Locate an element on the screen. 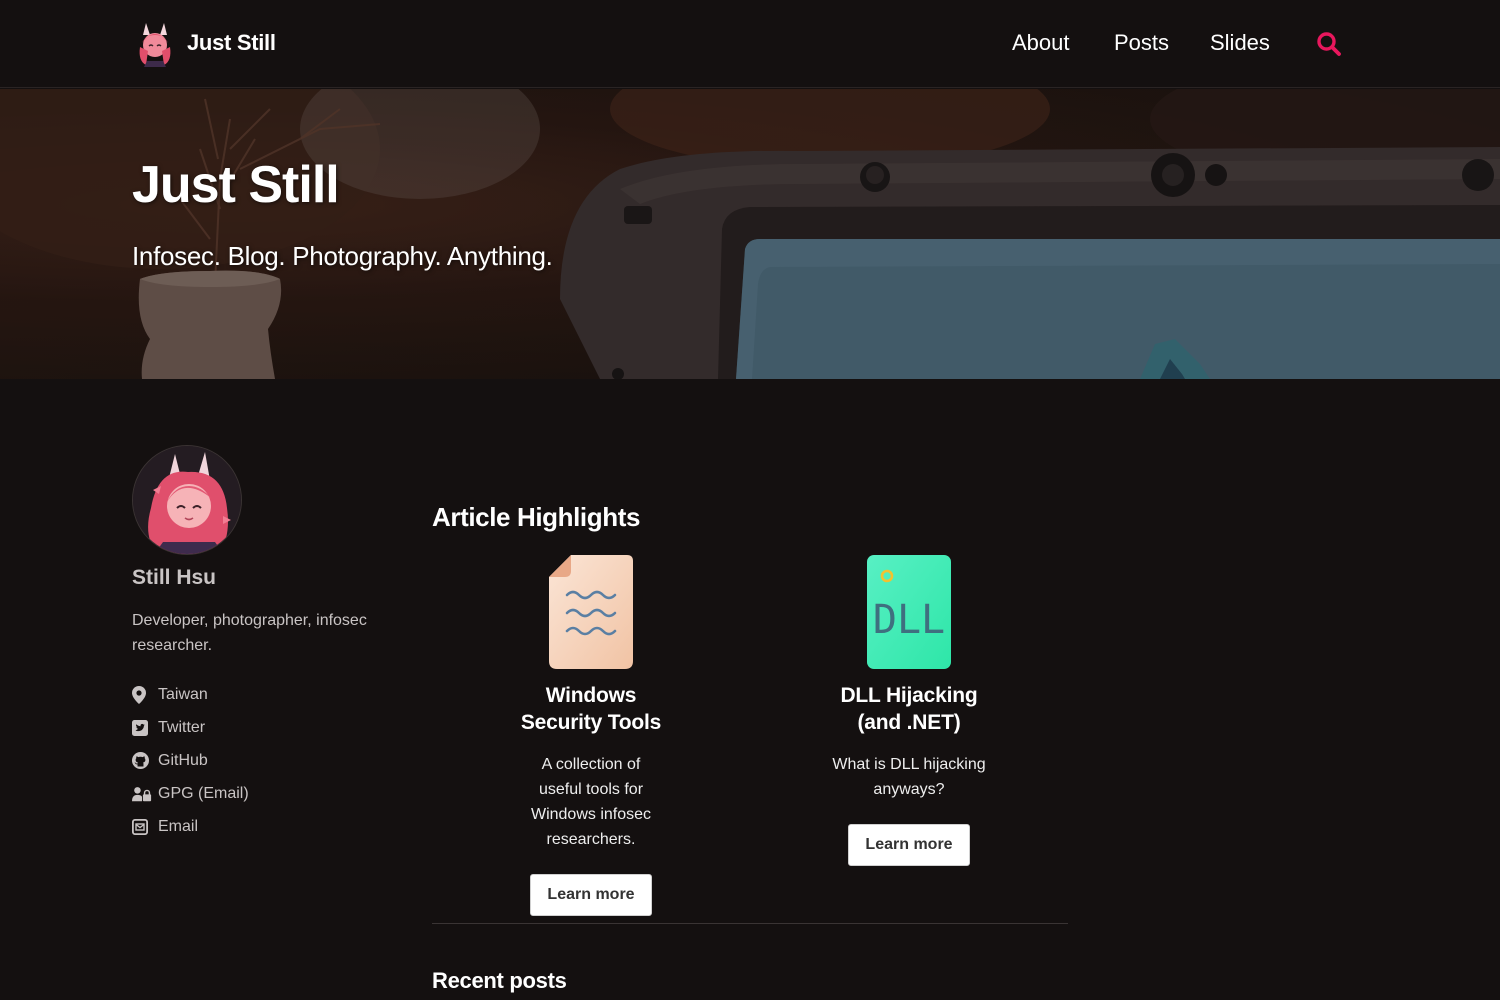 Image resolution: width=1500 pixels, height=1000 pixels. dll-file-icon: DLL is located at coordinates (909, 612).